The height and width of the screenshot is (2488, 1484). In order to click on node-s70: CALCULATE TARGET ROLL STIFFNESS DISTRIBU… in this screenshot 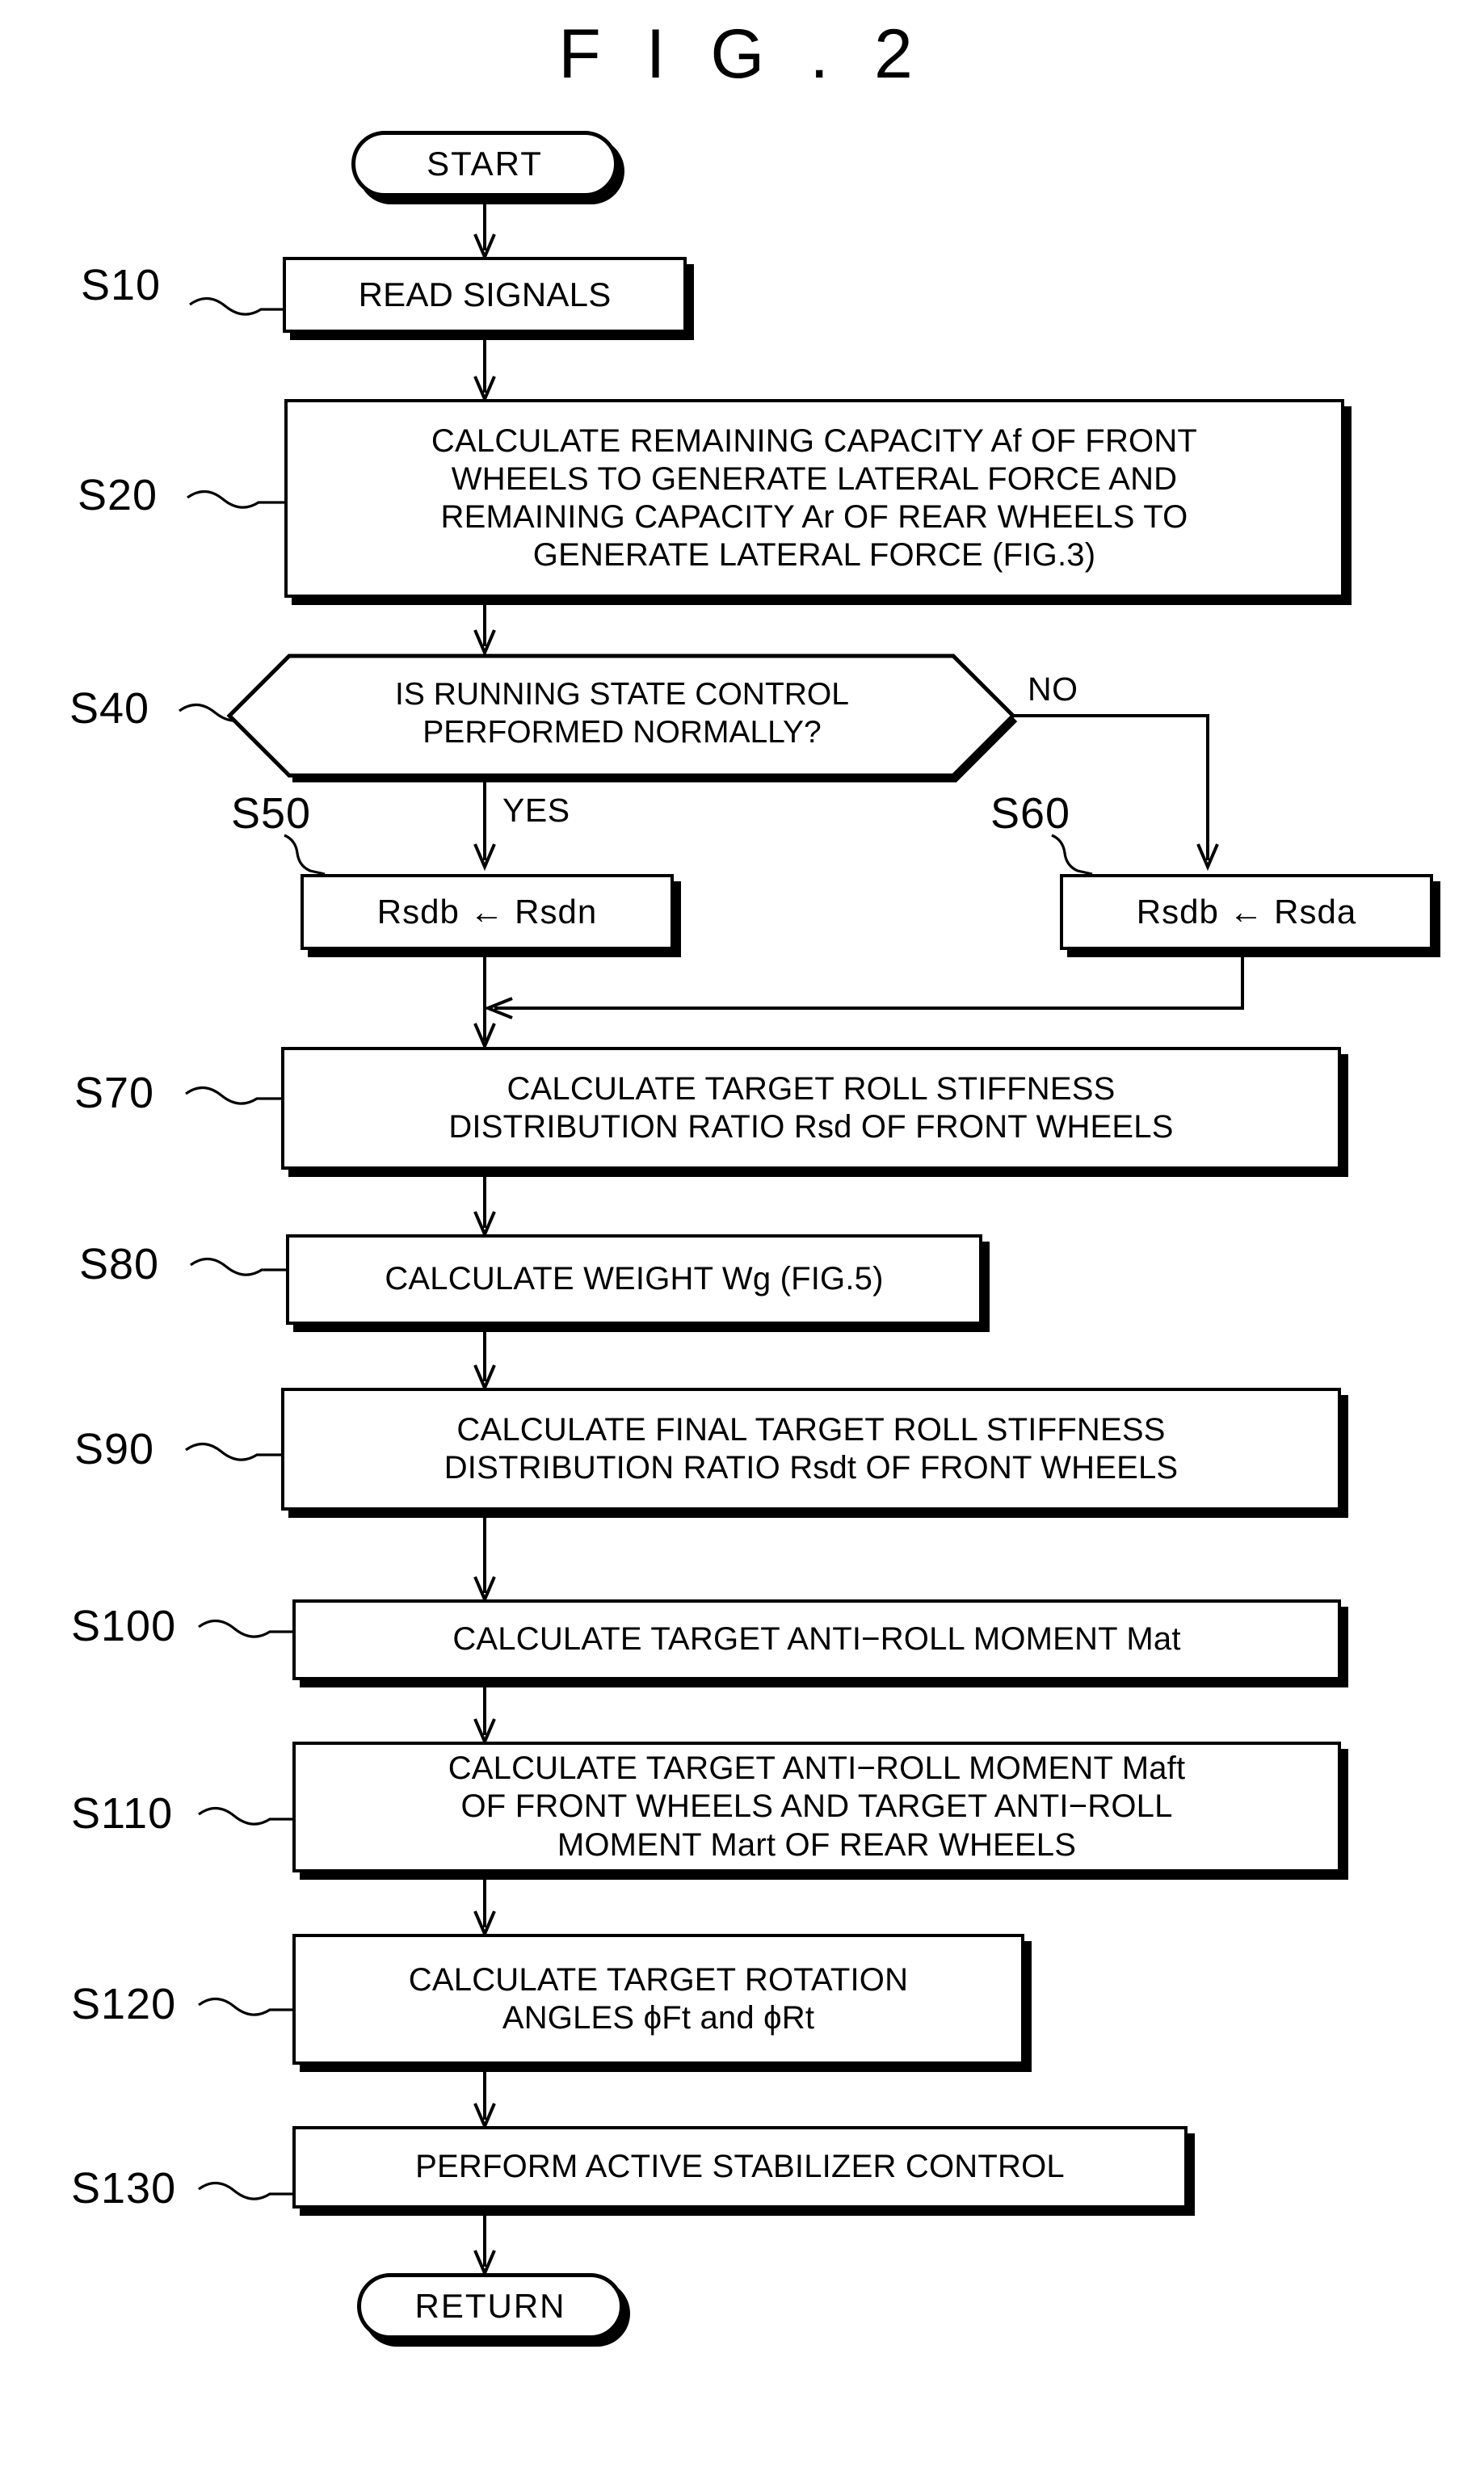, I will do `click(811, 1108)`.